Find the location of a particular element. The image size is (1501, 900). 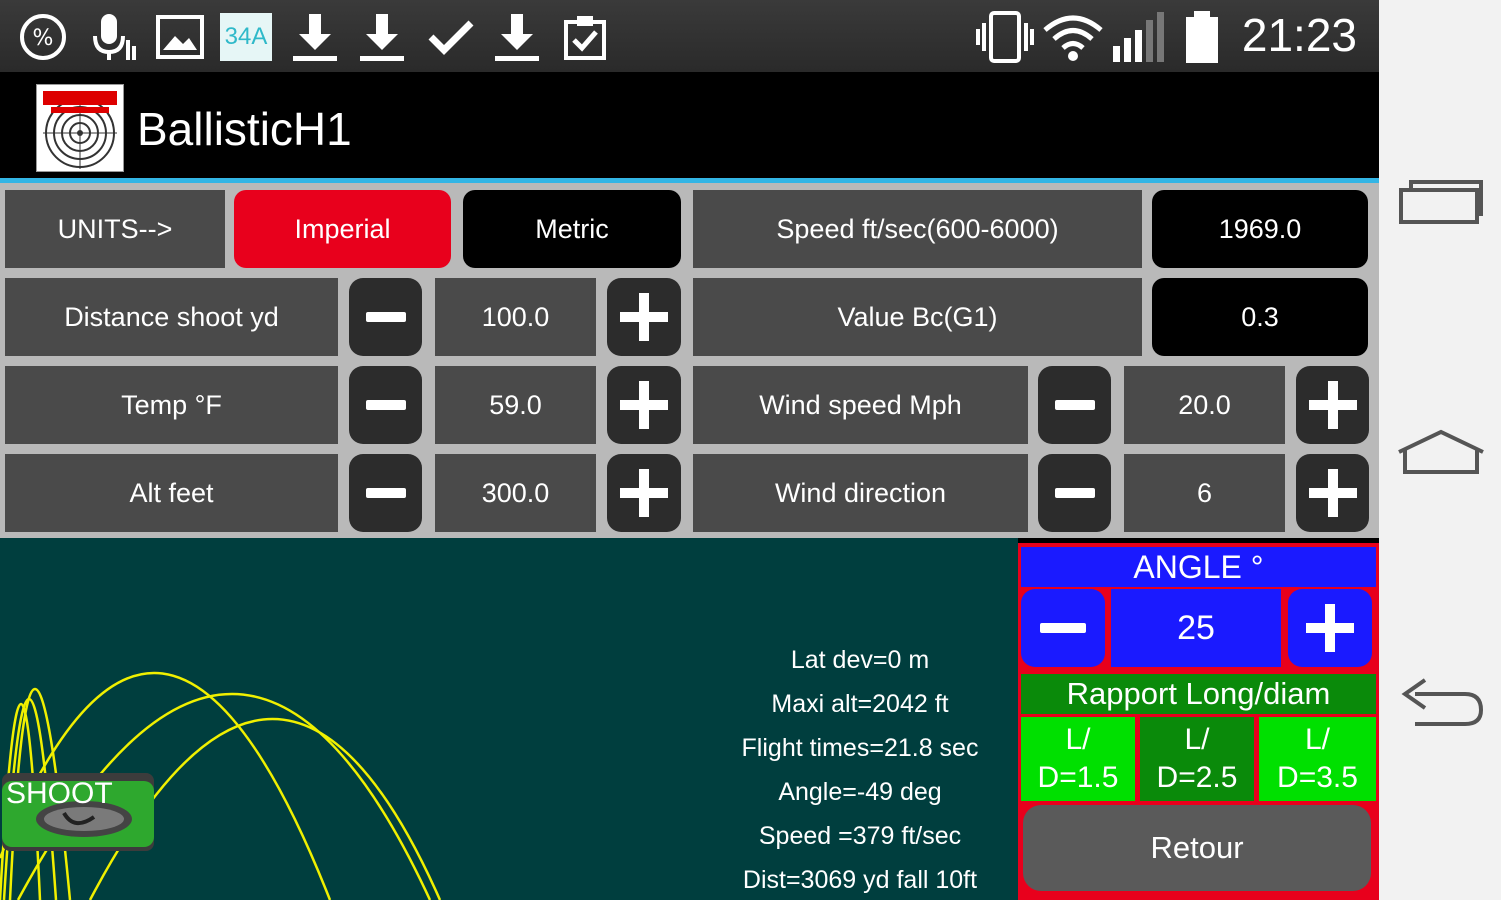

back-icon is located at coordinates (1443, 704).